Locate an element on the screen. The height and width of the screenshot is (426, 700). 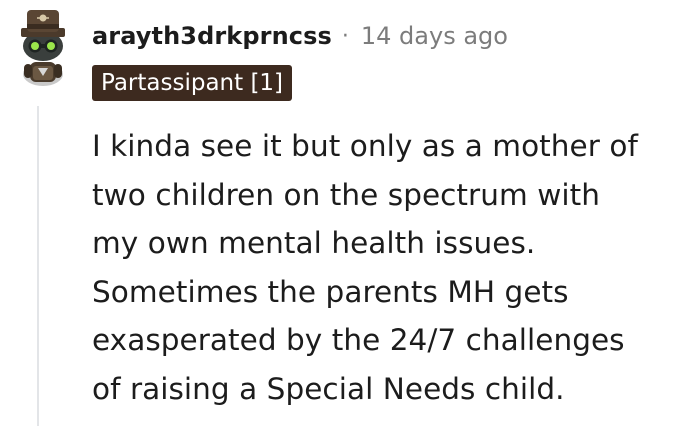
snoo-avatar-icon is located at coordinates (43, 48).